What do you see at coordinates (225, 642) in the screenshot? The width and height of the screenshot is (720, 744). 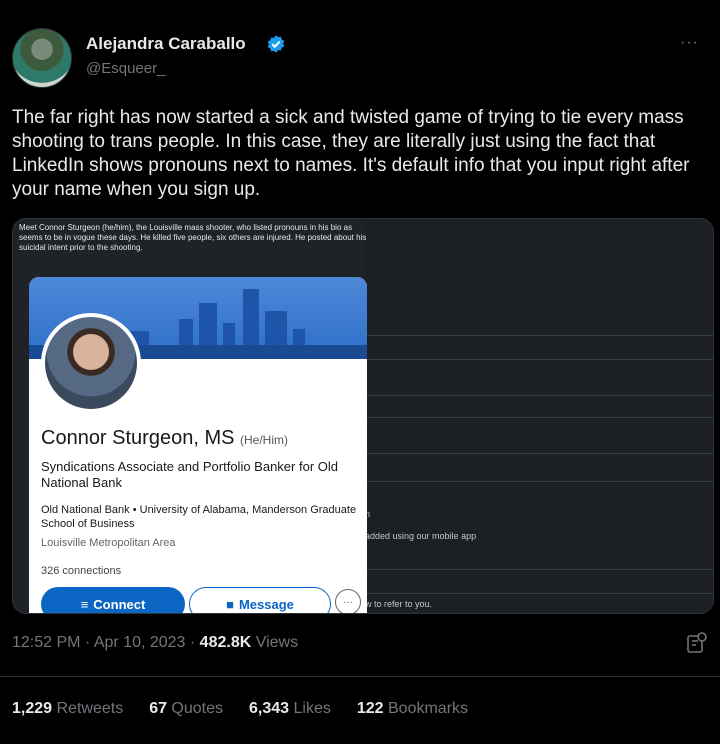 I see `views-count: 482.8K` at bounding box center [225, 642].